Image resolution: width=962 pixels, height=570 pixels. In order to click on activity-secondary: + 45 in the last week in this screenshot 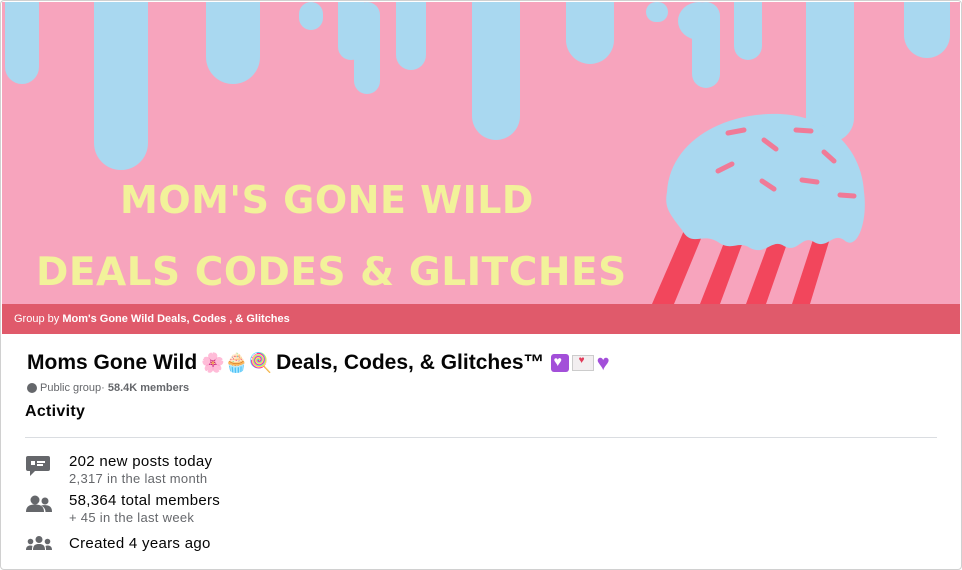, I will do `click(132, 517)`.